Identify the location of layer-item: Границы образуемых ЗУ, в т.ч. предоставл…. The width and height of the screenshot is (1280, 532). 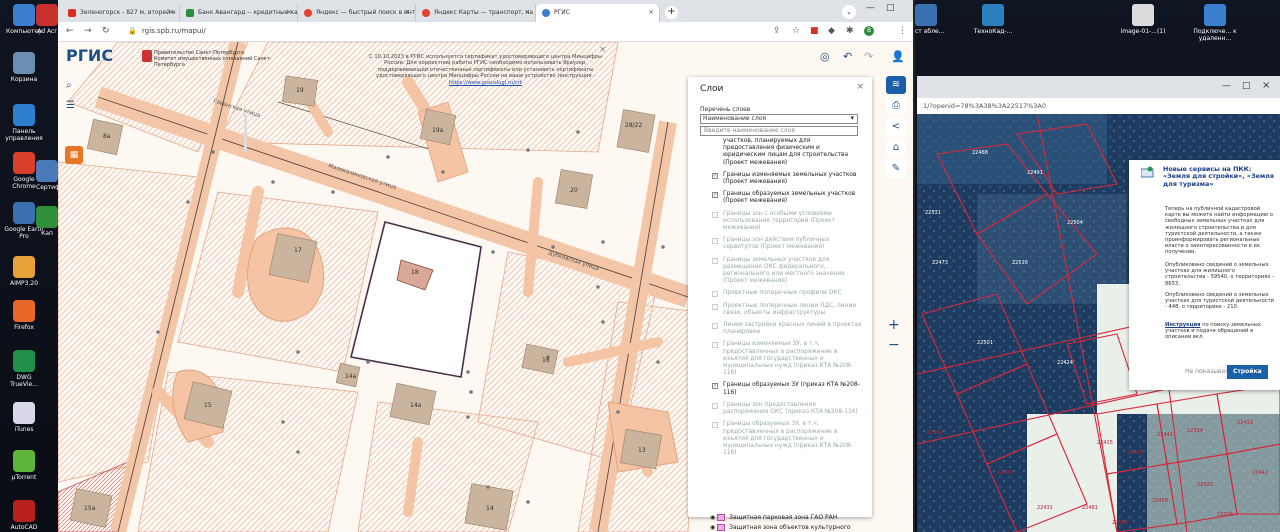
(780, 439).